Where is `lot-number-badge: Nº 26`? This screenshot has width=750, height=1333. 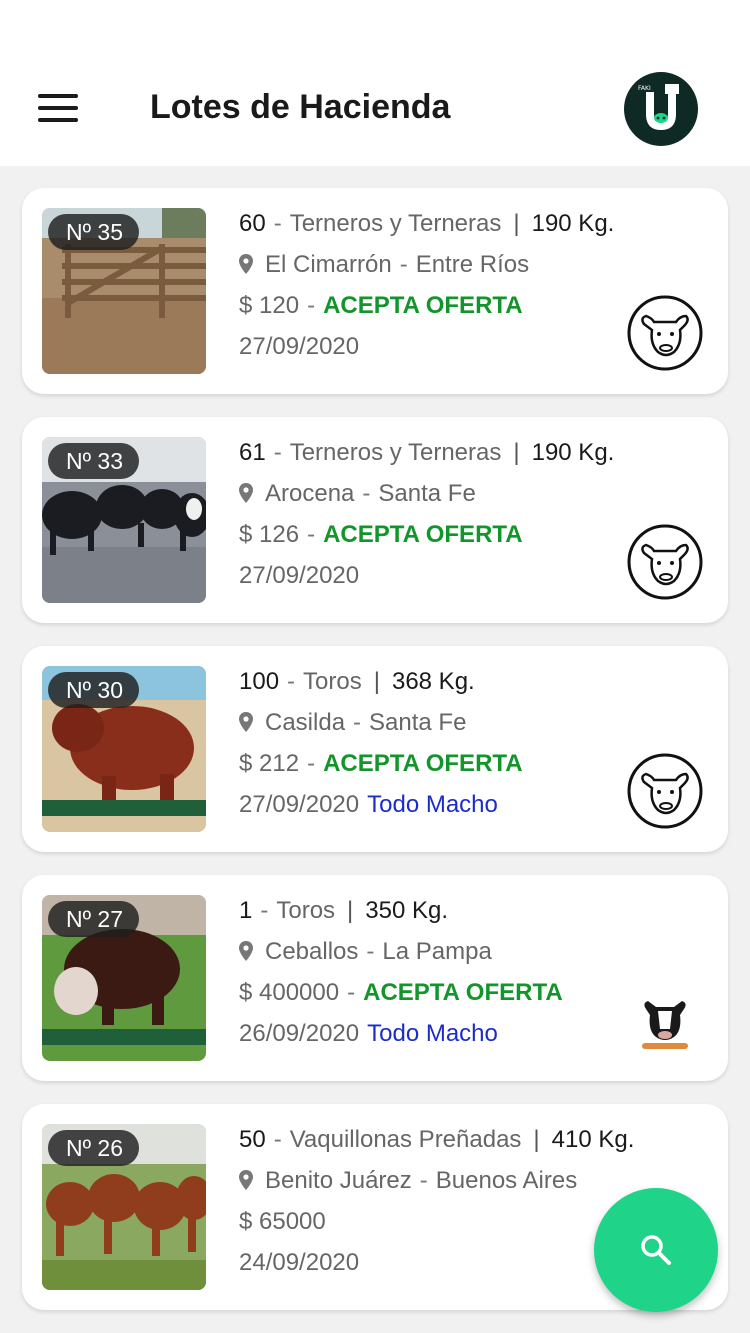
lot-number-badge: Nº 26 is located at coordinates (93, 1148).